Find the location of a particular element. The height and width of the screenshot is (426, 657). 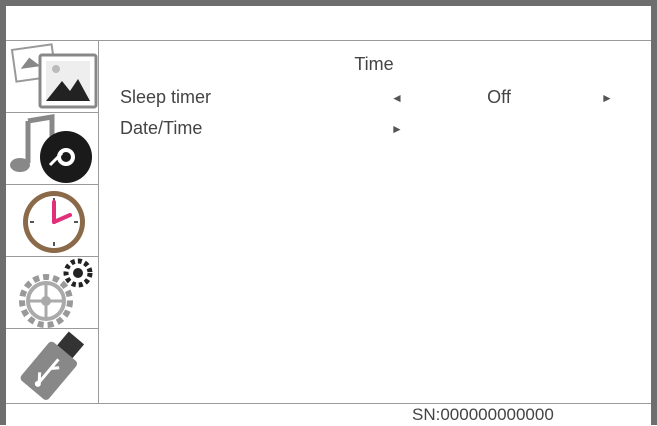

clock-icon is located at coordinates (54, 222).